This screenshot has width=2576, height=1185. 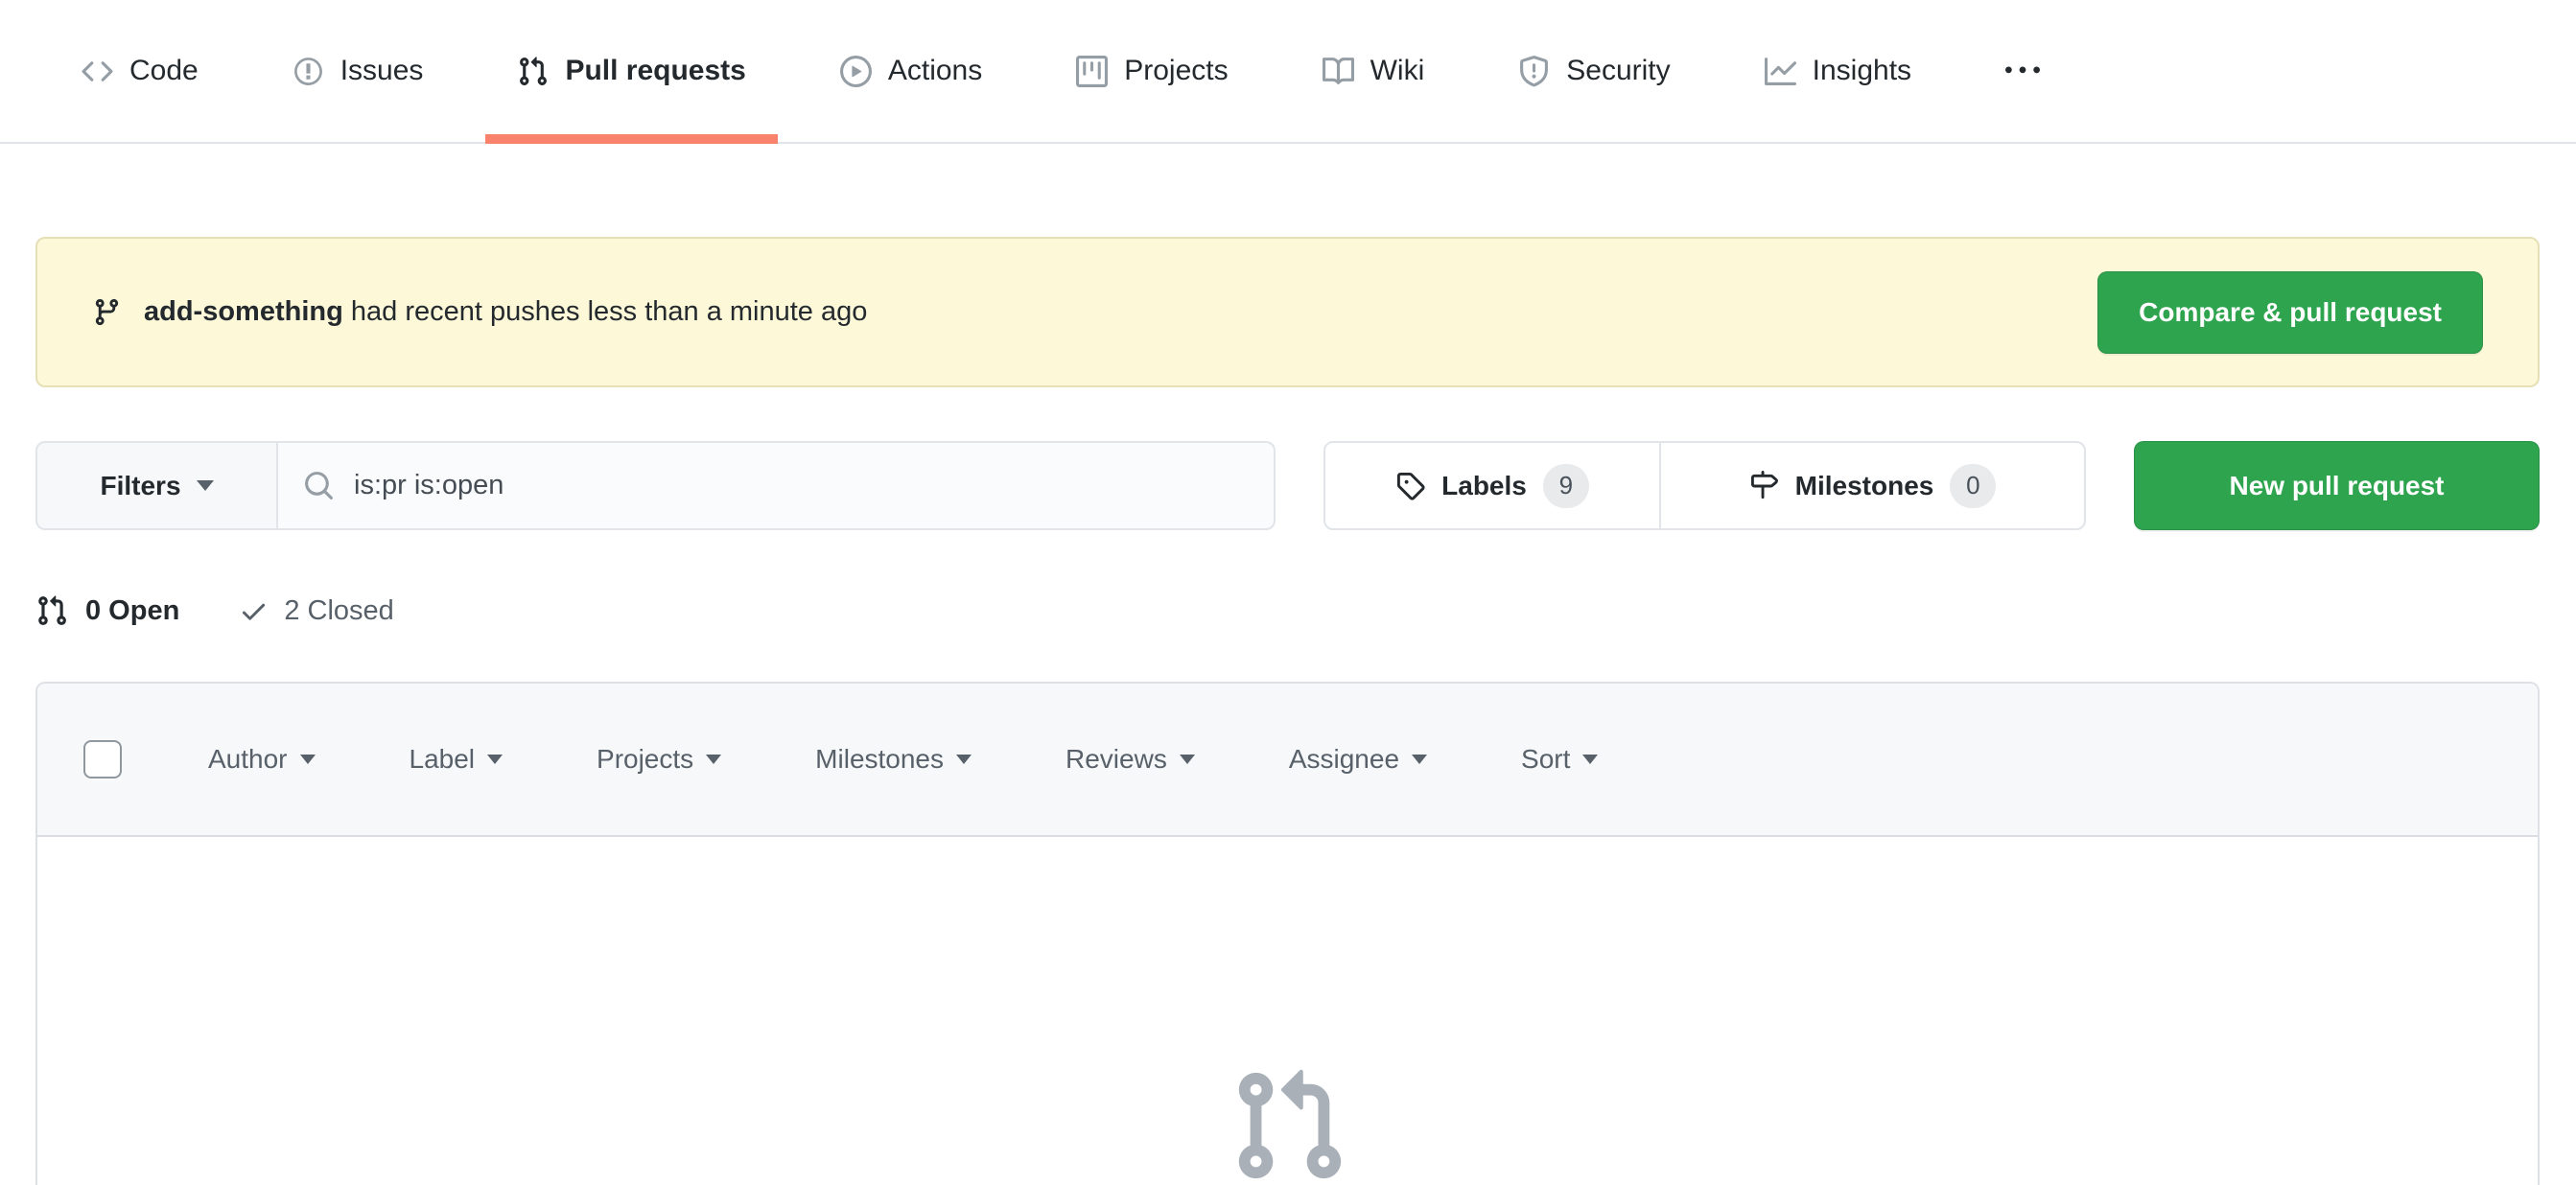 I want to click on tab-actions: Actions, so click(x=911, y=71).